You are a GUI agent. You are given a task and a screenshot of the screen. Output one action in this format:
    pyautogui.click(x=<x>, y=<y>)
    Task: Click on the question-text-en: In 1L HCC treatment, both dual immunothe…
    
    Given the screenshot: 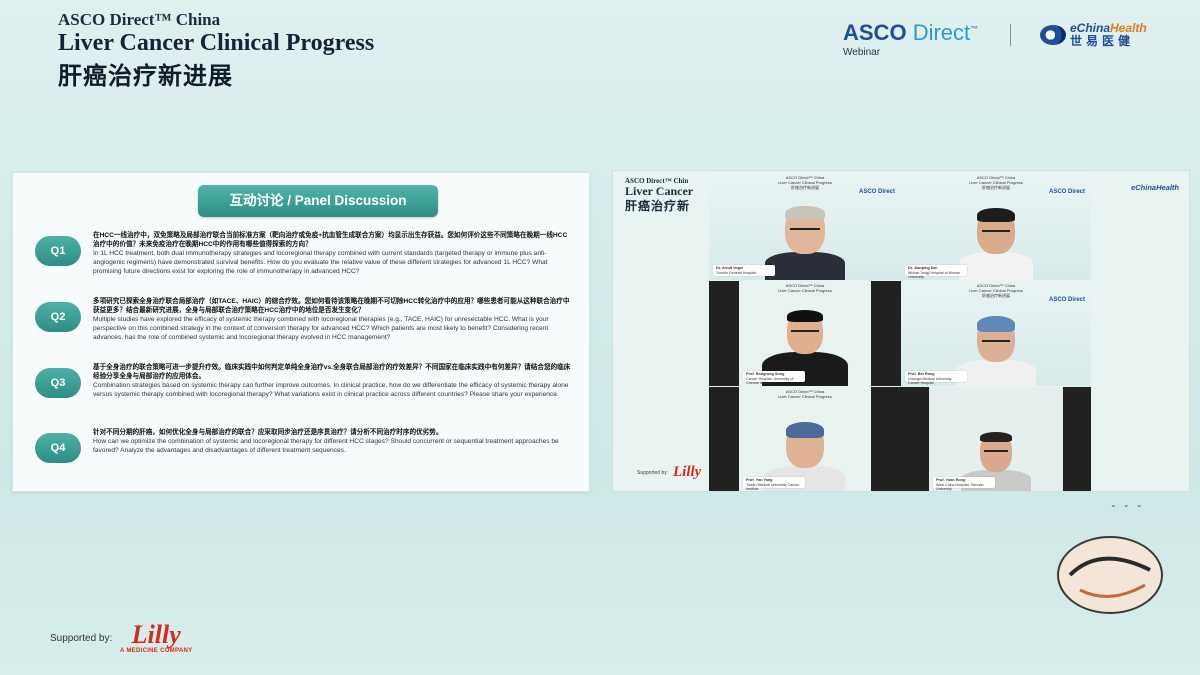 What is the action you would take?
    pyautogui.click(x=320, y=262)
    